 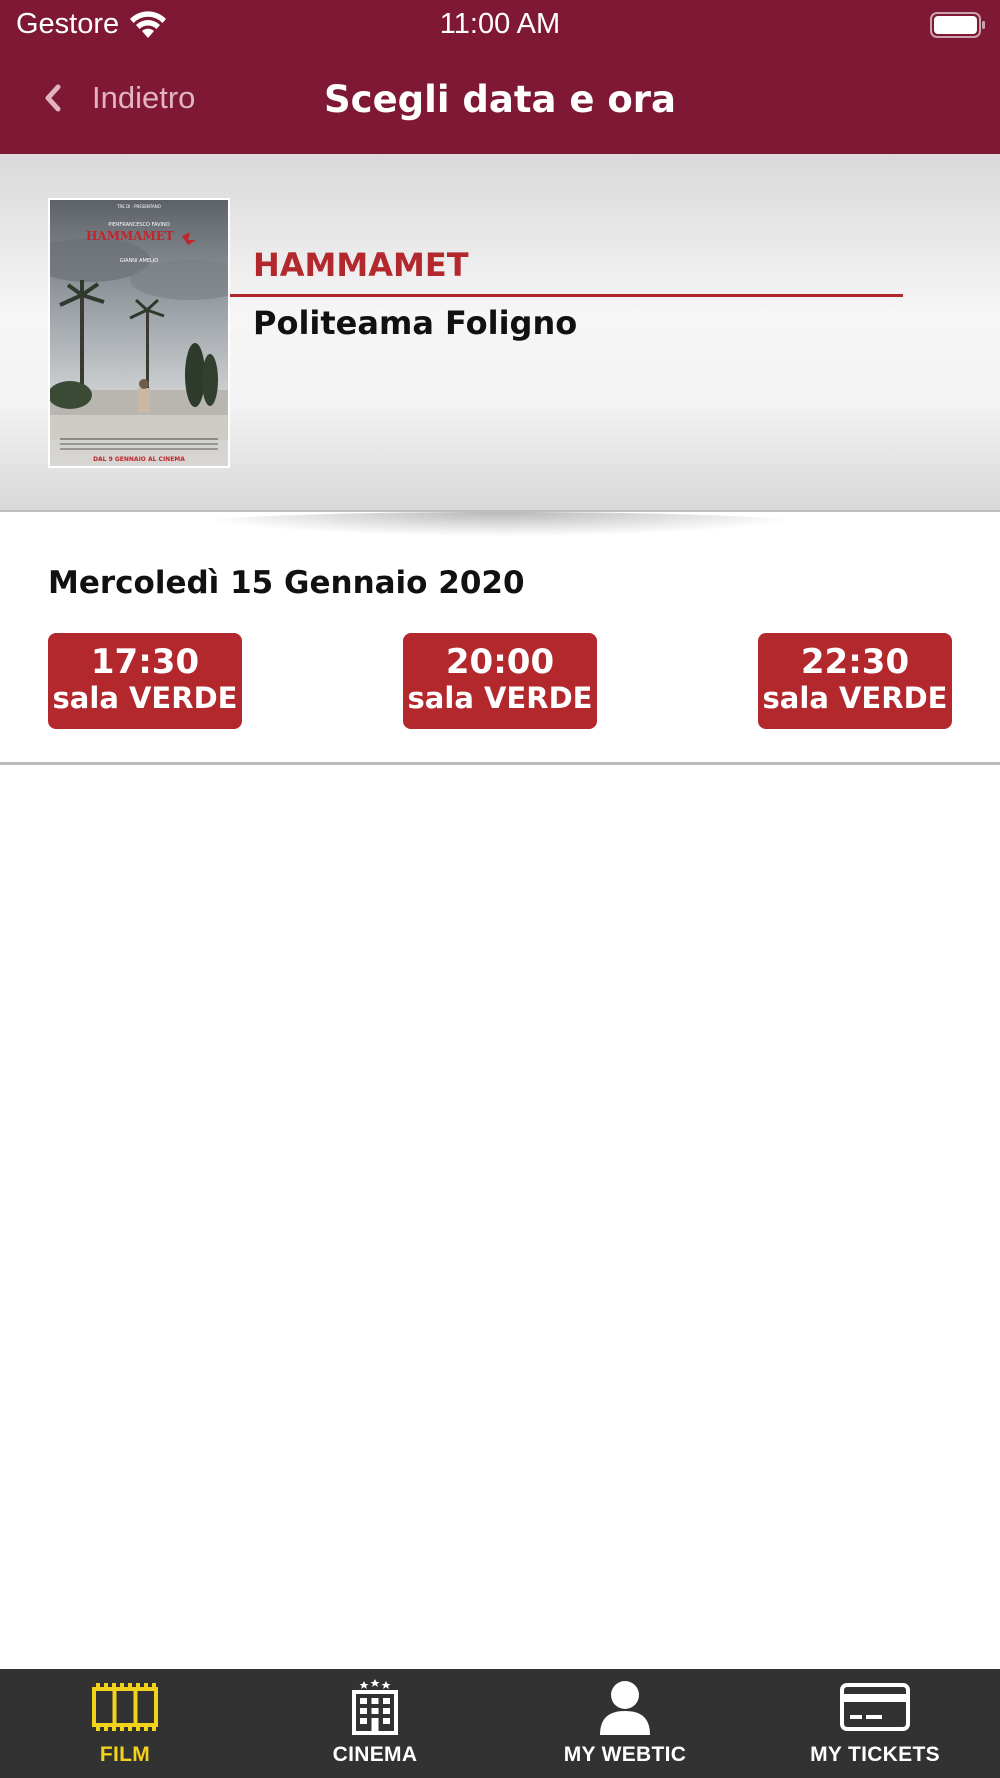 What do you see at coordinates (125, 1754) in the screenshot?
I see `tab-film-label: FILM` at bounding box center [125, 1754].